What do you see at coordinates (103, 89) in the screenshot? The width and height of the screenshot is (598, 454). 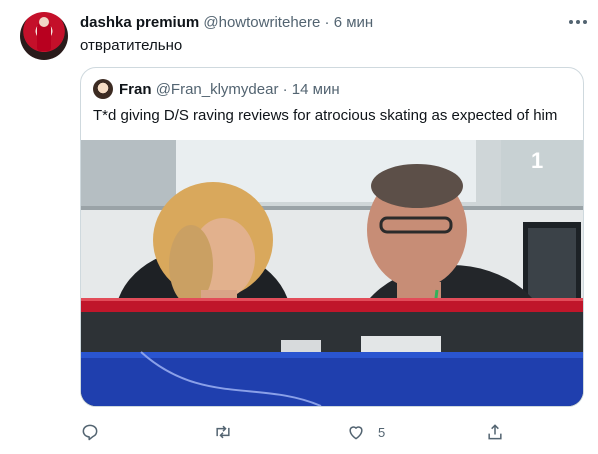 I see `quote-author-avatar` at bounding box center [103, 89].